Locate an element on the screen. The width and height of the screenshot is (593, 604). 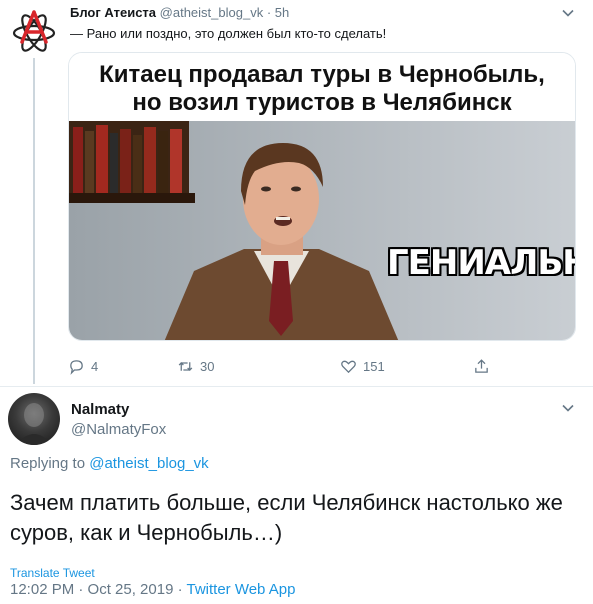
tweet-actions-bar: 4 30 151 is located at coordinates (288, 366).